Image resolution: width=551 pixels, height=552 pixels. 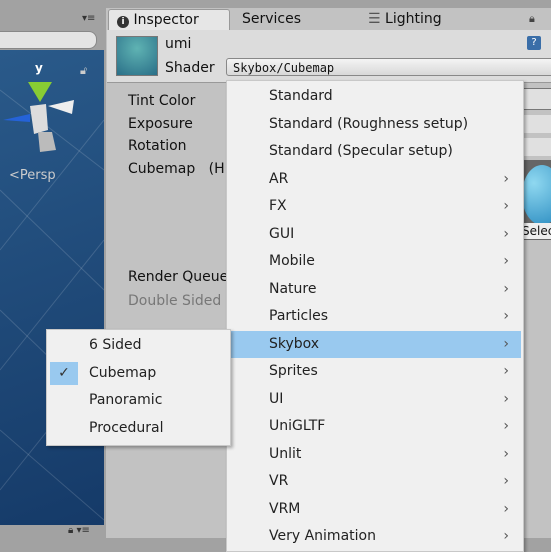 I want to click on rotation-field, so click(x=536, y=147).